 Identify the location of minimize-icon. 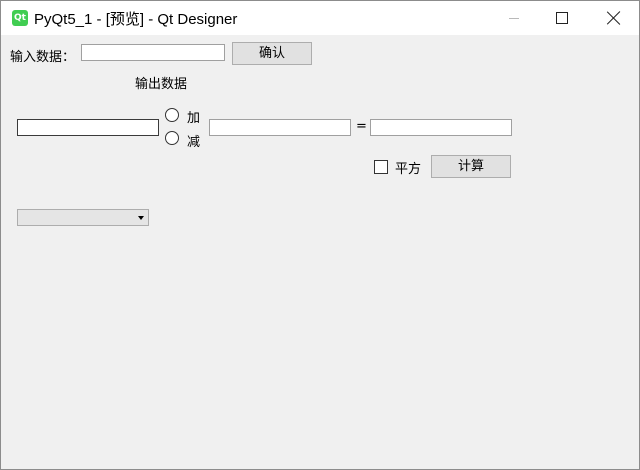
(514, 18).